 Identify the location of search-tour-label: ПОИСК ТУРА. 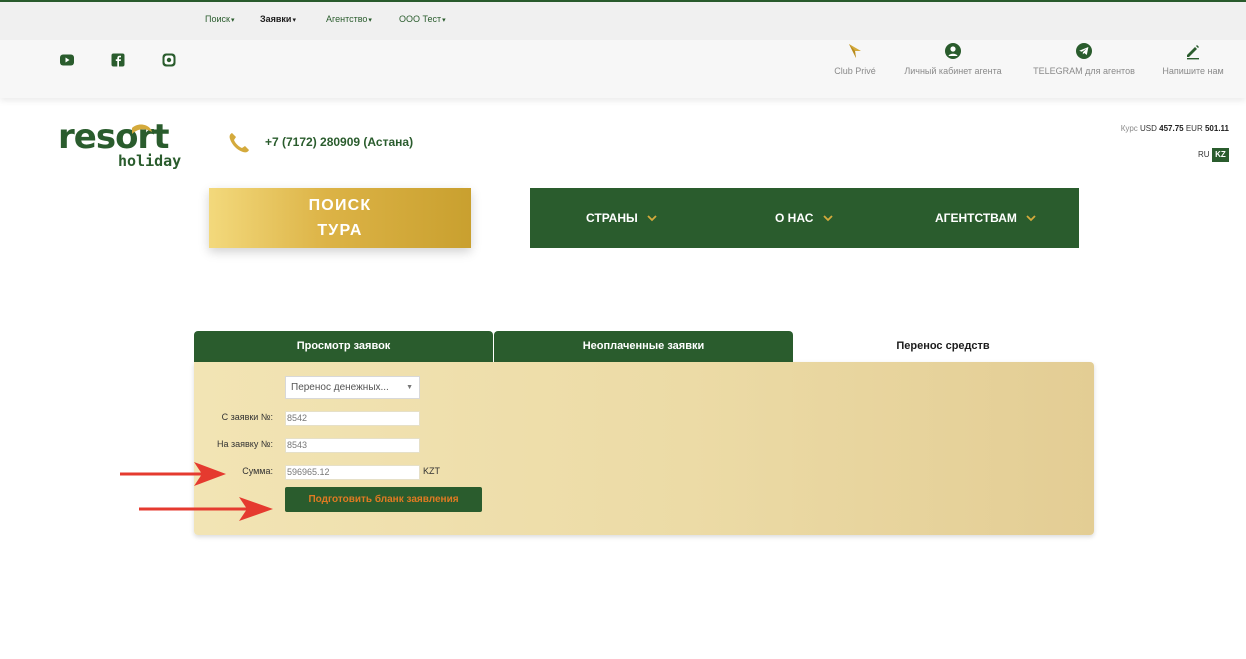
(340, 218).